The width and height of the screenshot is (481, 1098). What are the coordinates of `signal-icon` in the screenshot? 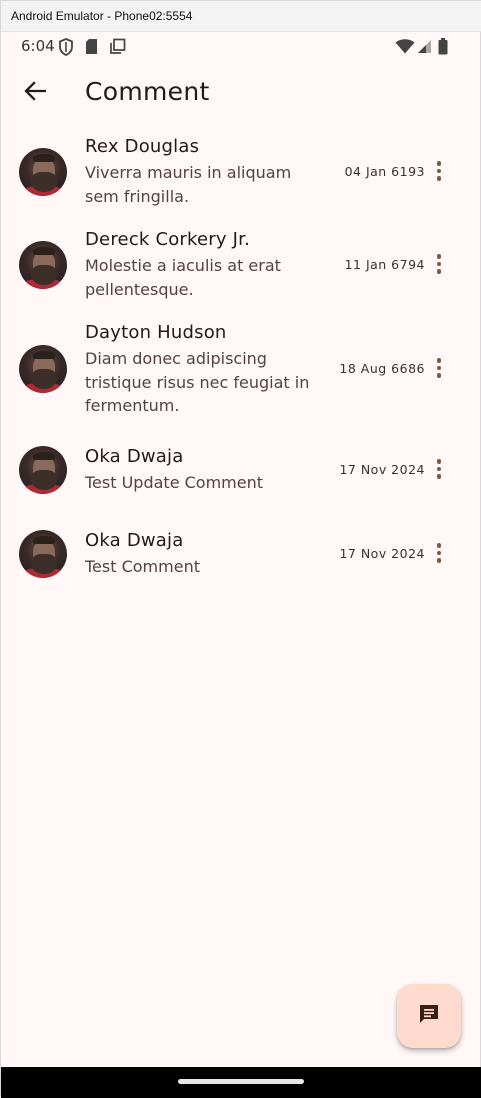 It's located at (424, 48).